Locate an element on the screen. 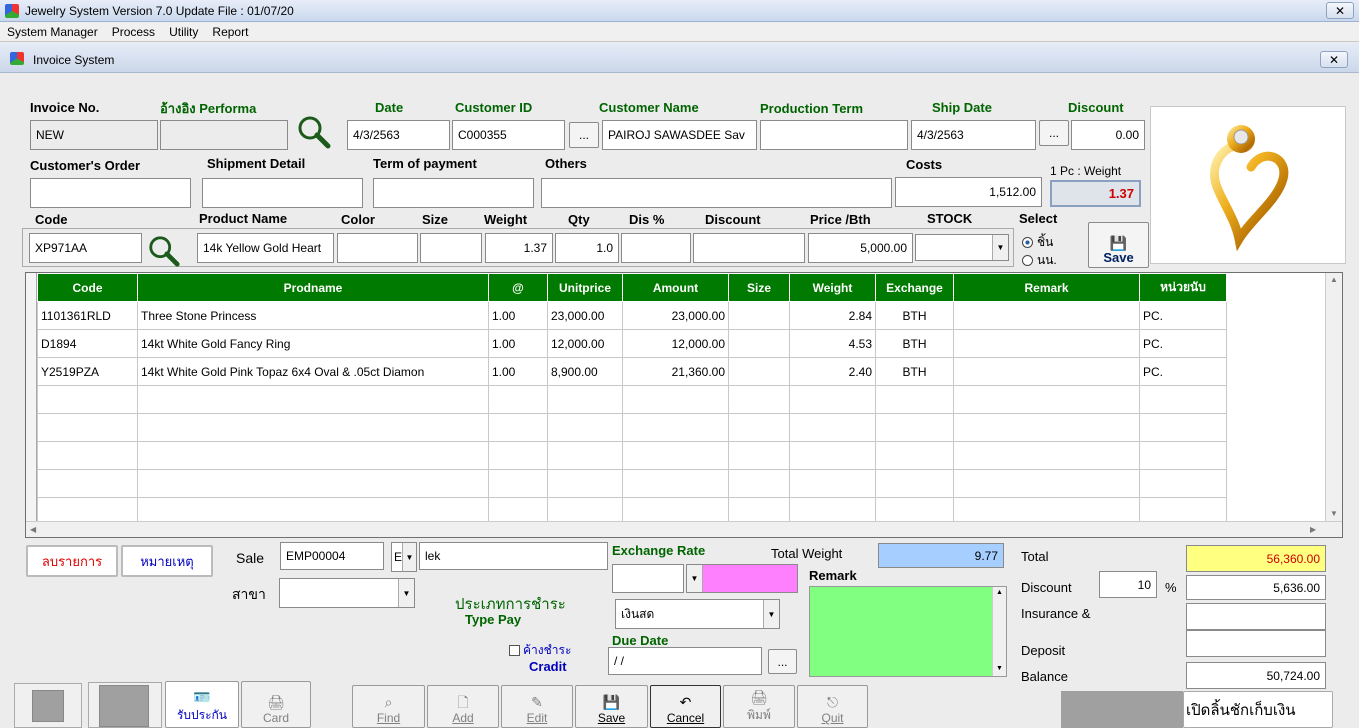 This screenshot has height=728, width=1359. column-header-0: Code is located at coordinates (87, 287).